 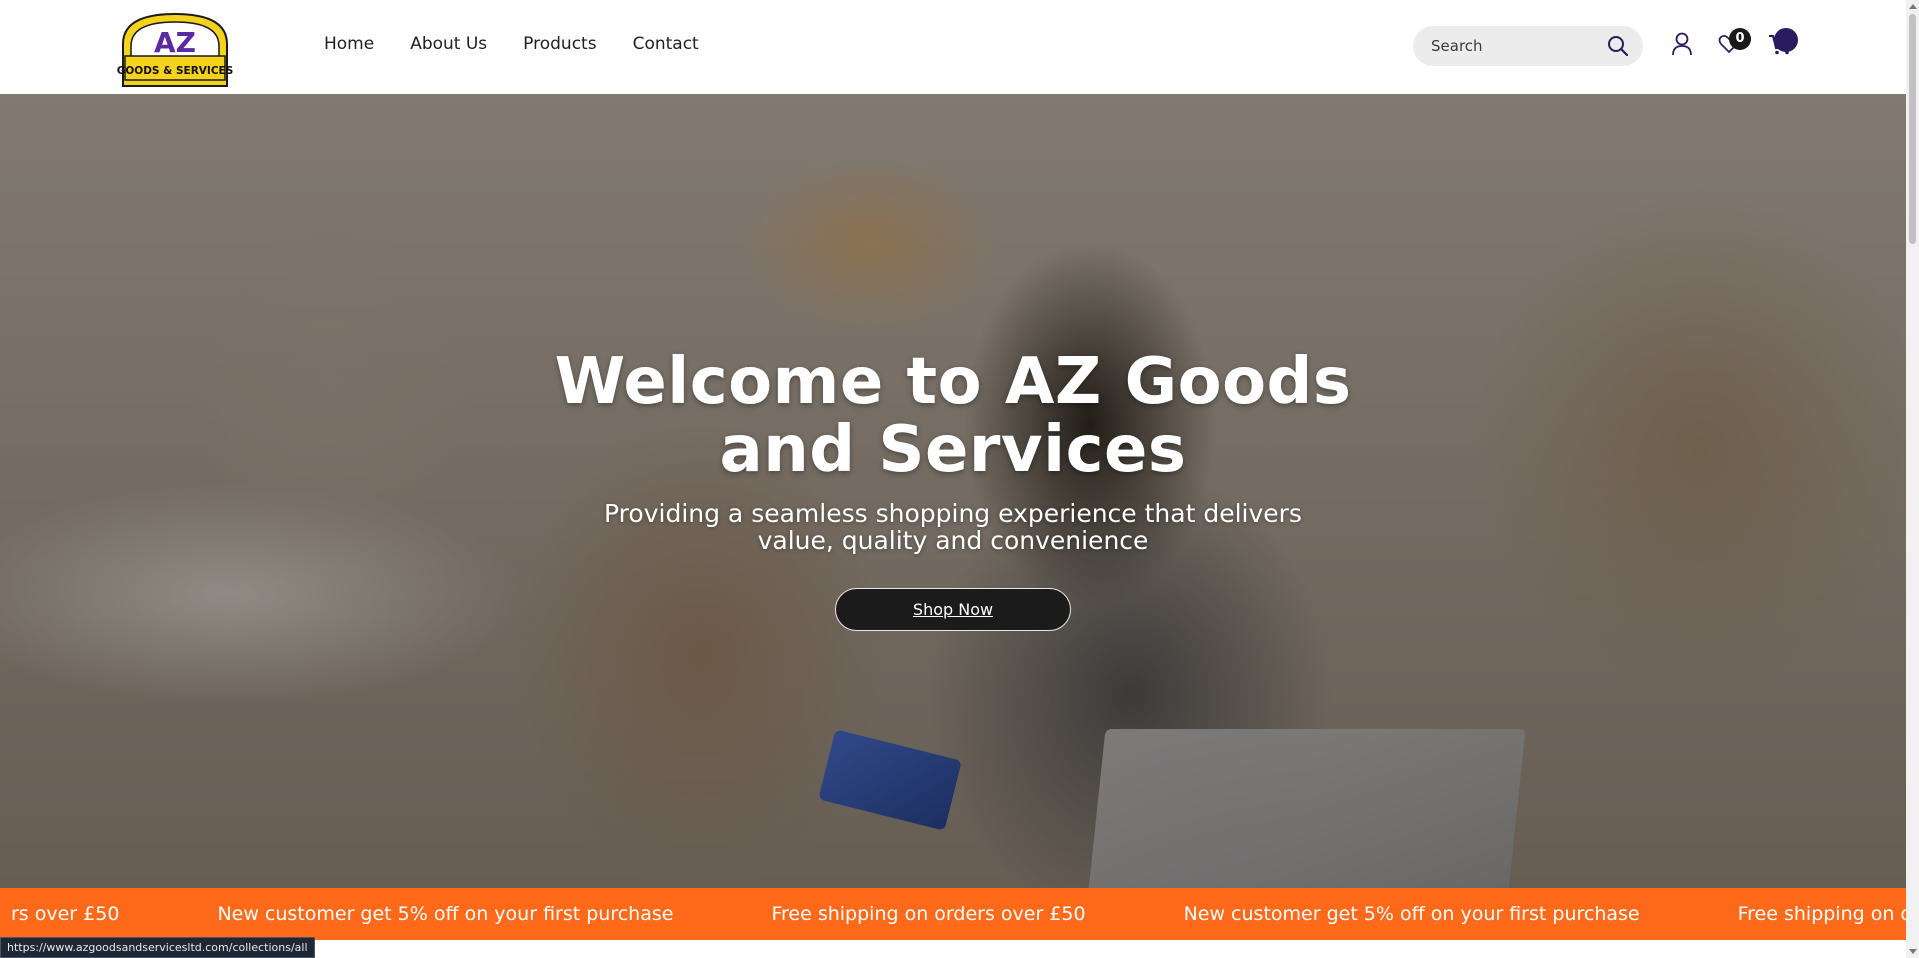 I want to click on hero-title: Welcome to AZ Goods and Services, so click(x=953, y=416).